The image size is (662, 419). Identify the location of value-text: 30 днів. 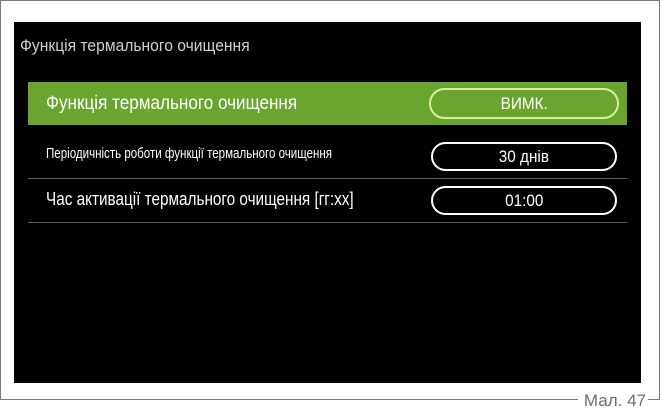
(524, 156).